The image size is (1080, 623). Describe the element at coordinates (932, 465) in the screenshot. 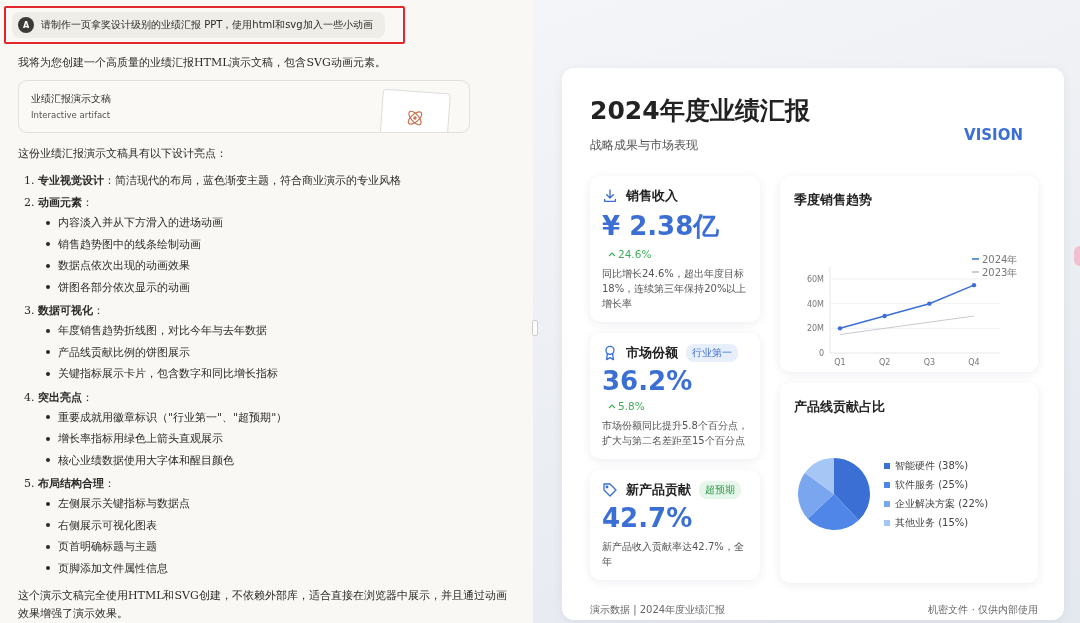

I see `legend-label: 智能硬件 (38%)` at that location.